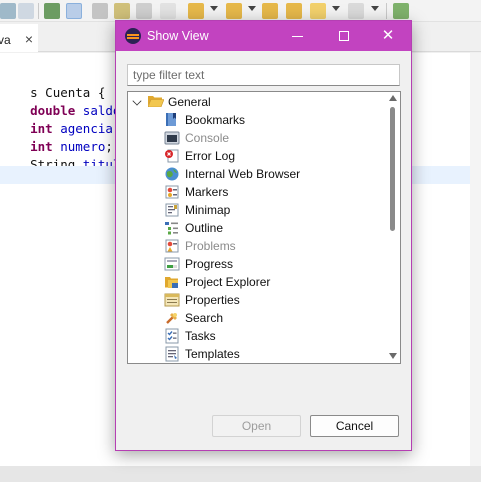  What do you see at coordinates (137, 101) in the screenshot?
I see `chevron-down-icon` at bounding box center [137, 101].